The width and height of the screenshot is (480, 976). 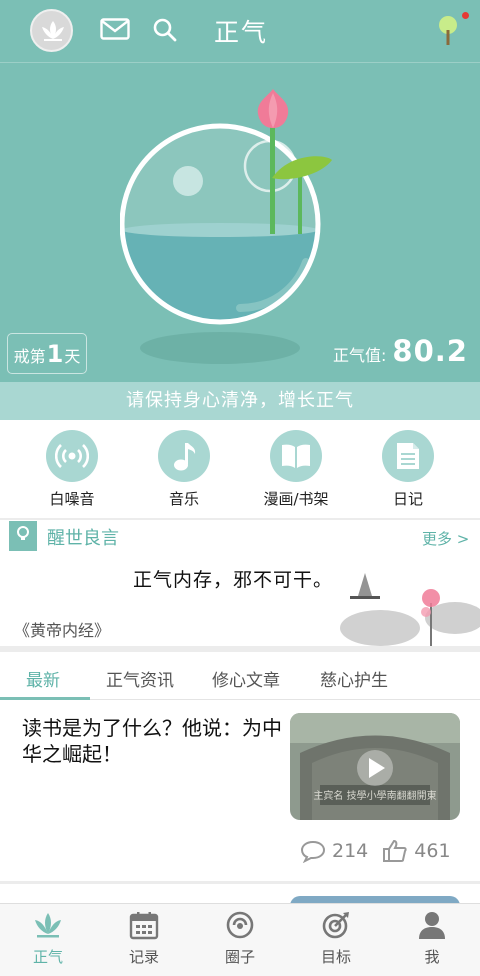 What do you see at coordinates (448, 30) in the screenshot?
I see `tree-icon` at bounding box center [448, 30].